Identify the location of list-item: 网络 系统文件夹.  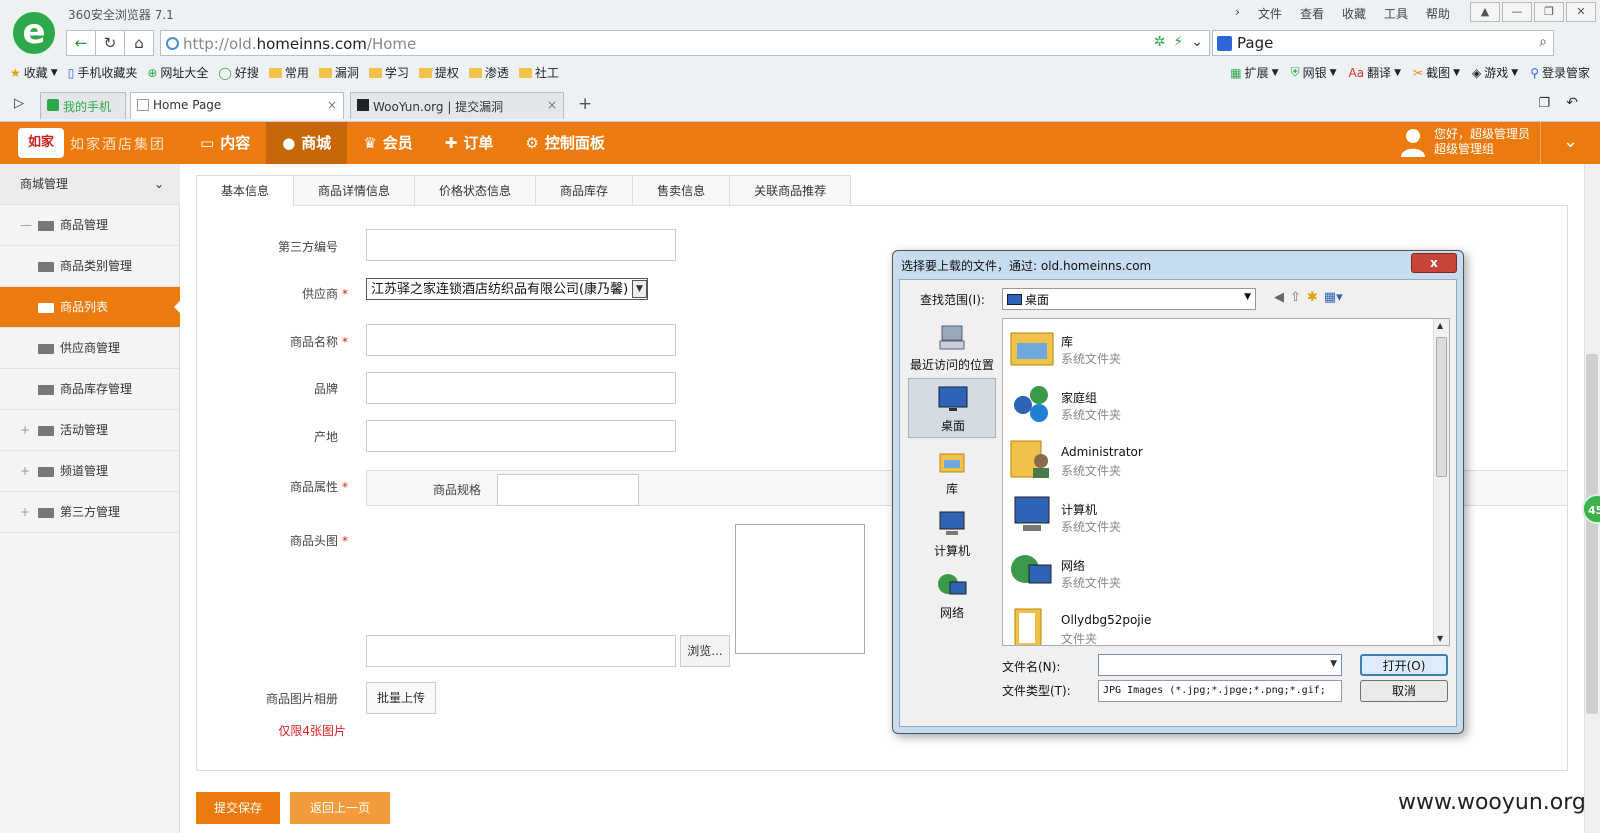
(1219, 571).